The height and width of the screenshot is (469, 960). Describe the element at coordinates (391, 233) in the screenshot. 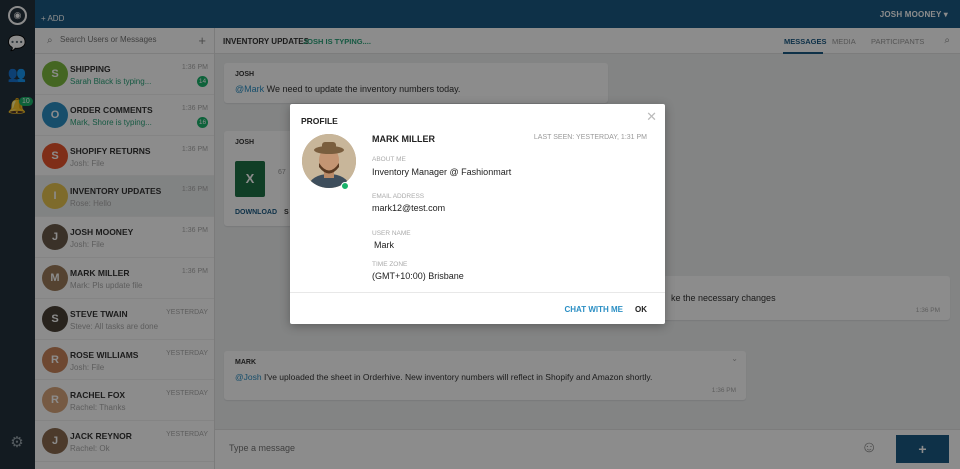

I see `username-label: USER NAME` at that location.